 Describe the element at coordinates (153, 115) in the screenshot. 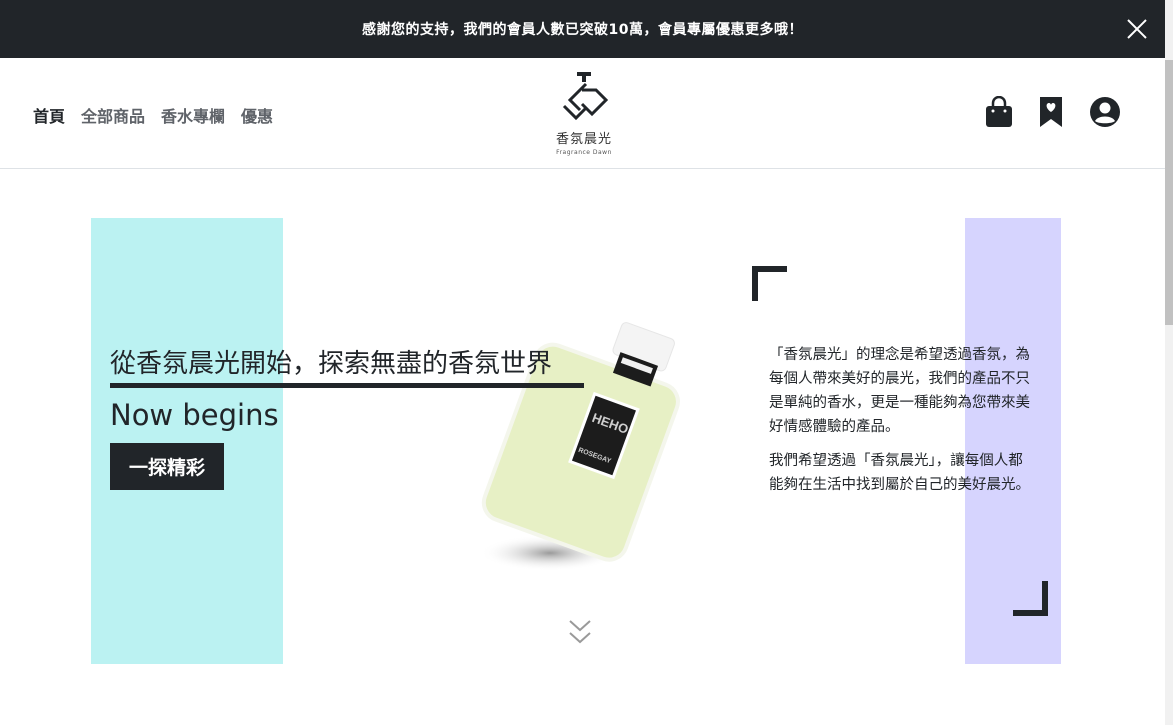

I see `main-nav: 首頁 全部商品 香水專欄 優惠` at that location.